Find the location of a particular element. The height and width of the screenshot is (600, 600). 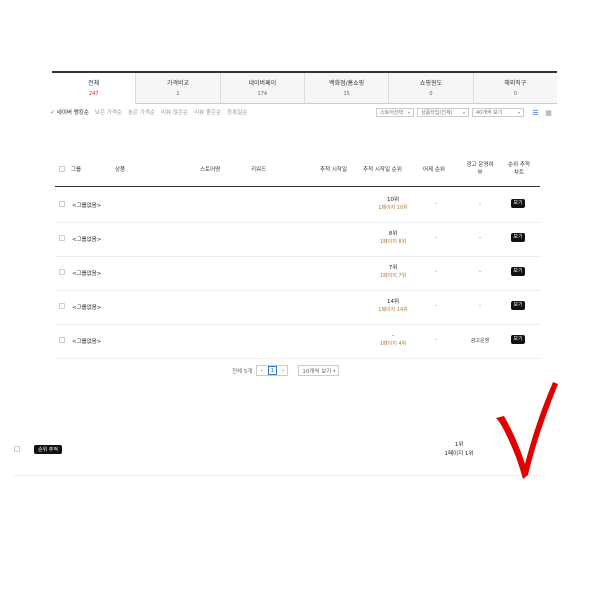

header-keyword: 키워드 is located at coordinates (259, 170).